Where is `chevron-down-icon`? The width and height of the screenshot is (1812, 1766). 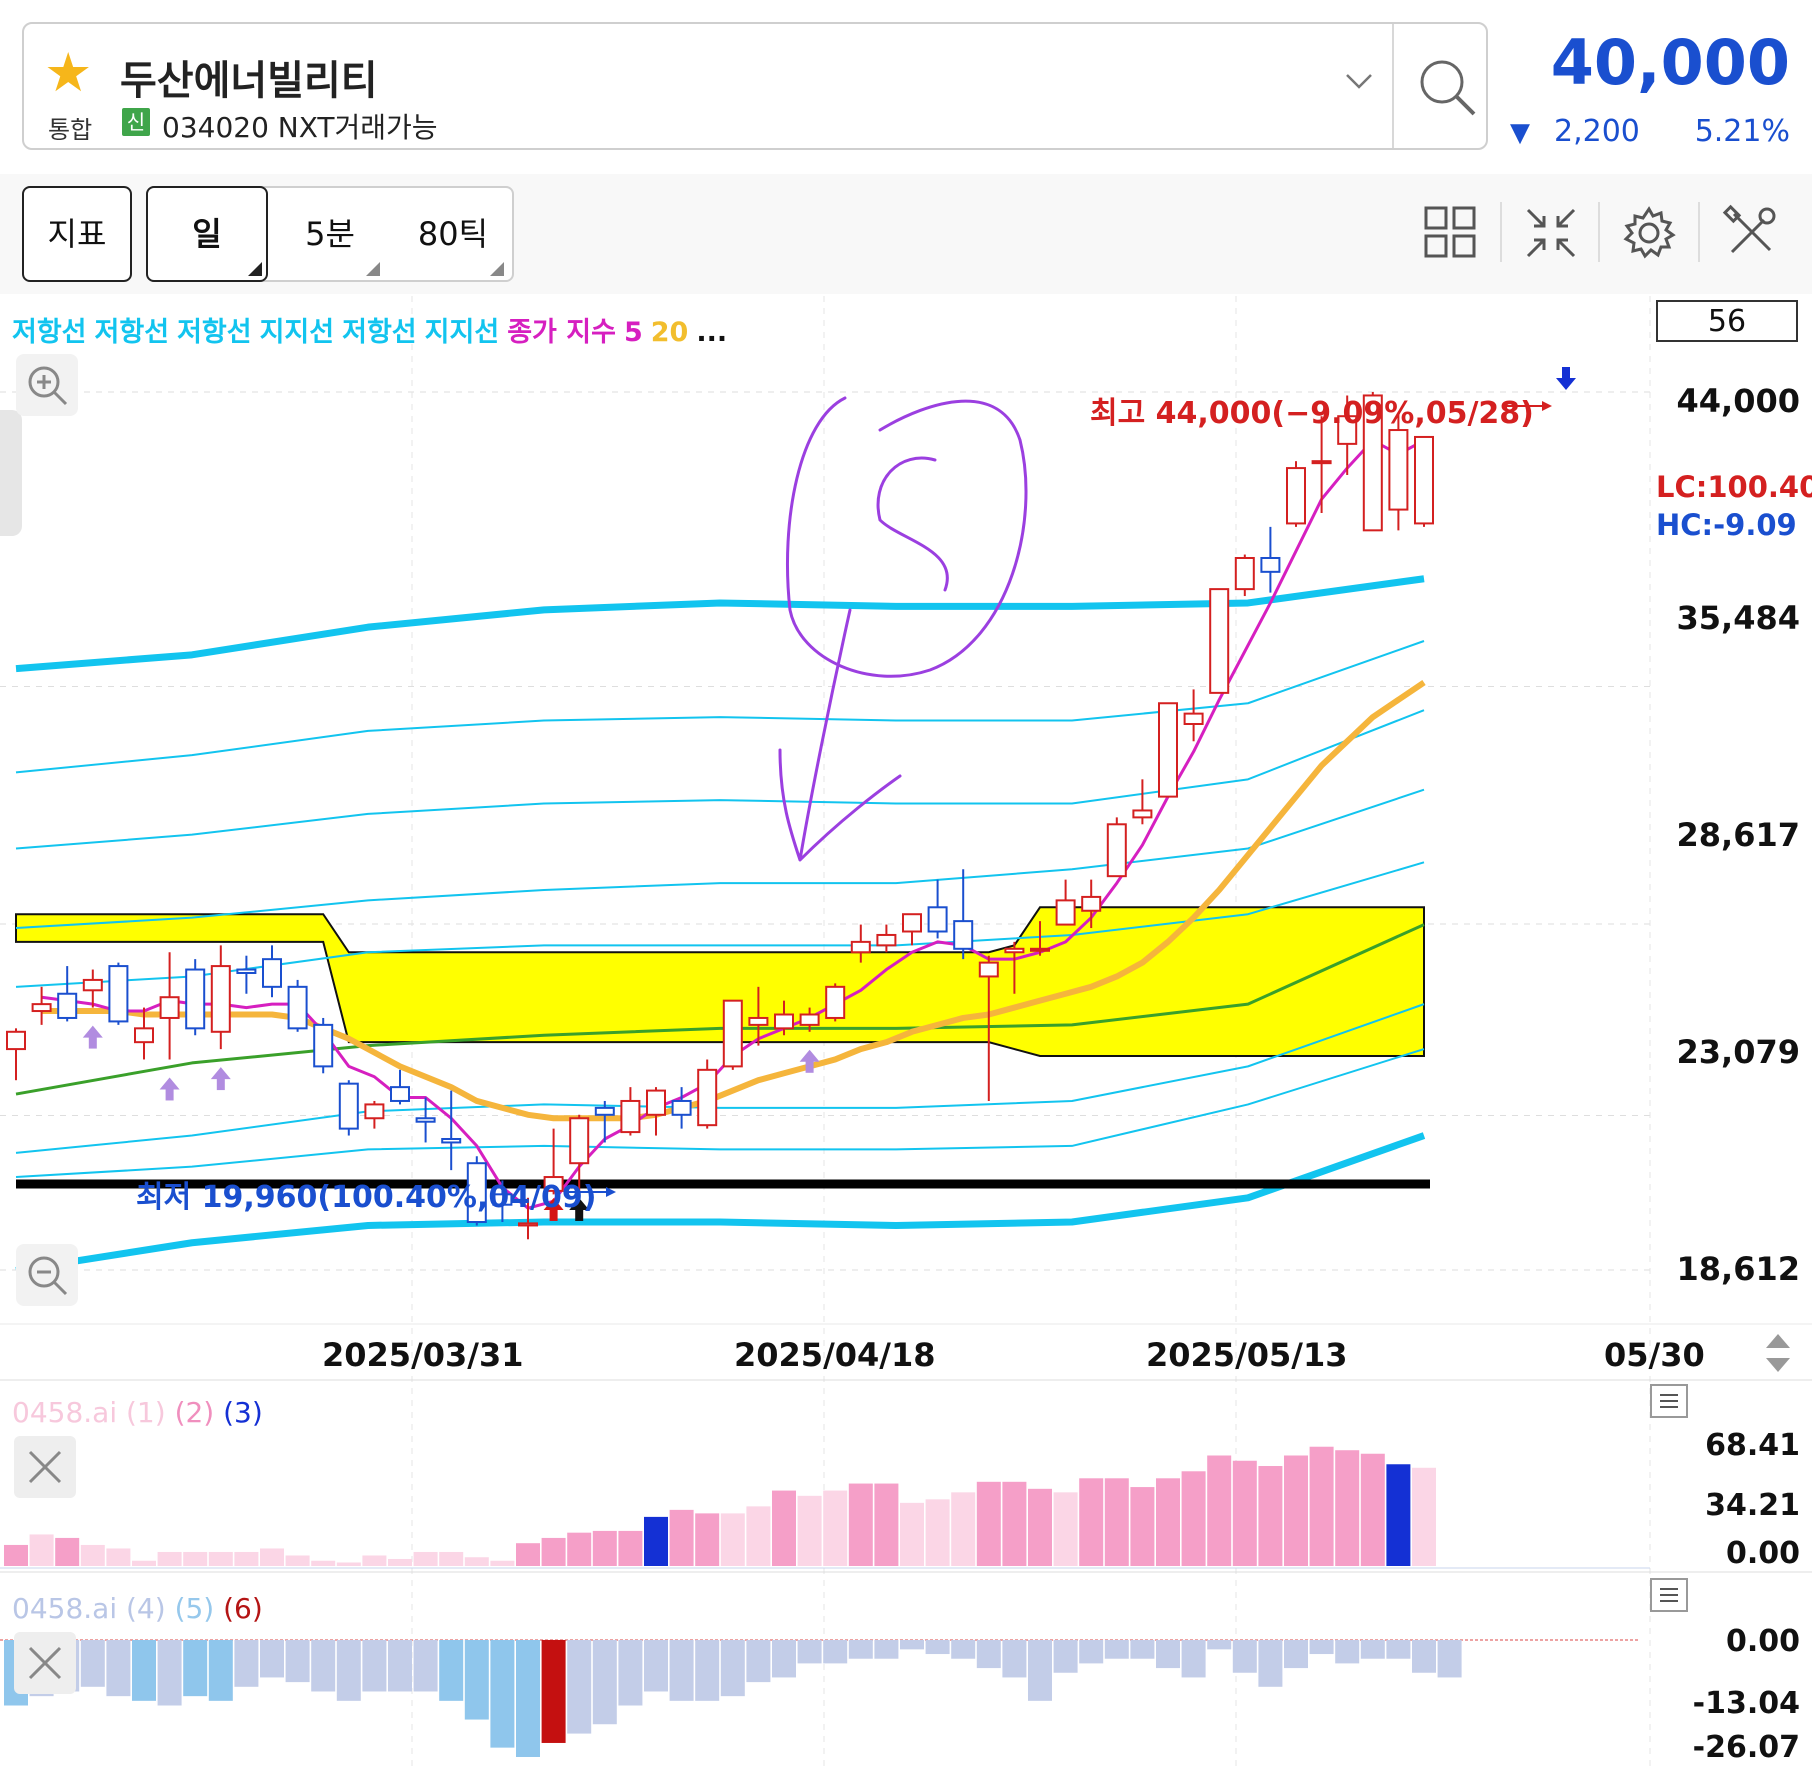 chevron-down-icon is located at coordinates (1359, 81).